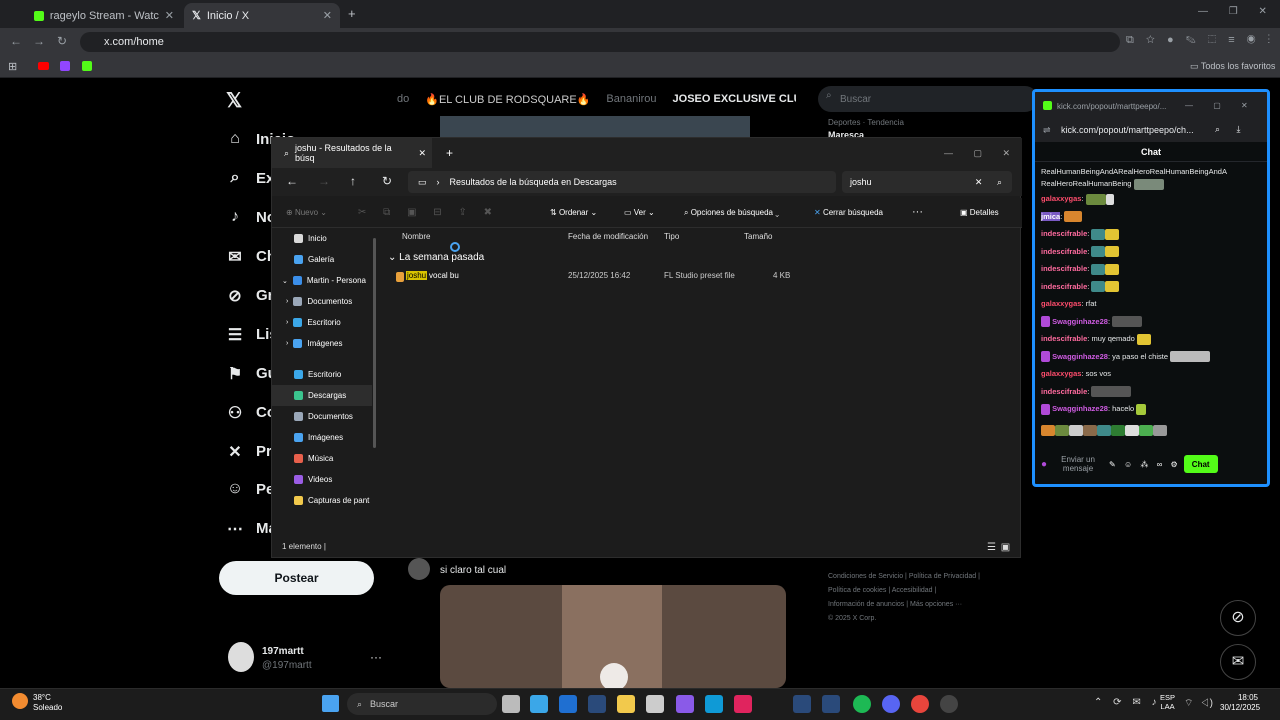 The width and height of the screenshot is (1280, 720). I want to click on clock: 18:05 30/12/2025, so click(1240, 703).